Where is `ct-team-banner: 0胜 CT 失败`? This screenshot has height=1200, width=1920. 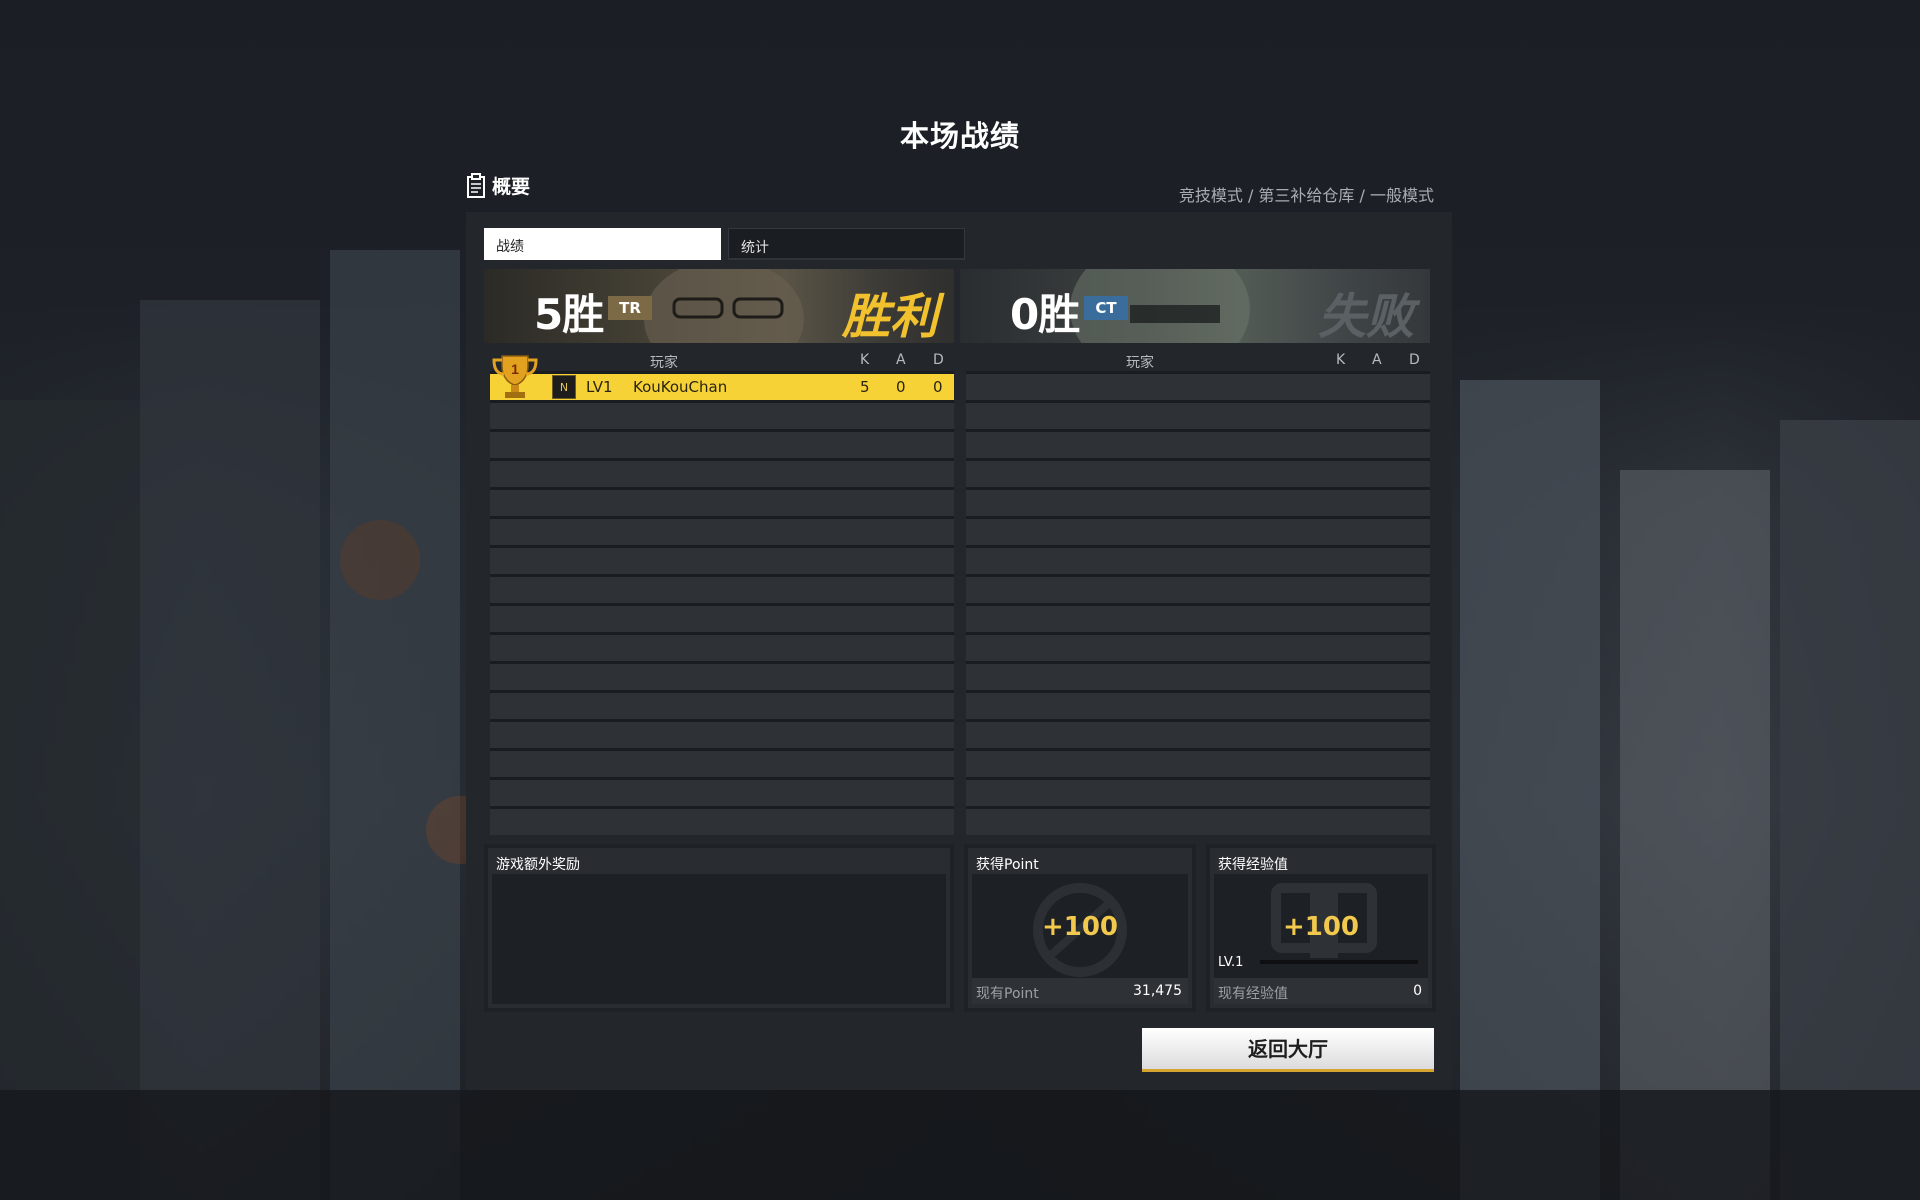
ct-team-banner: 0胜 CT 失败 is located at coordinates (1195, 306).